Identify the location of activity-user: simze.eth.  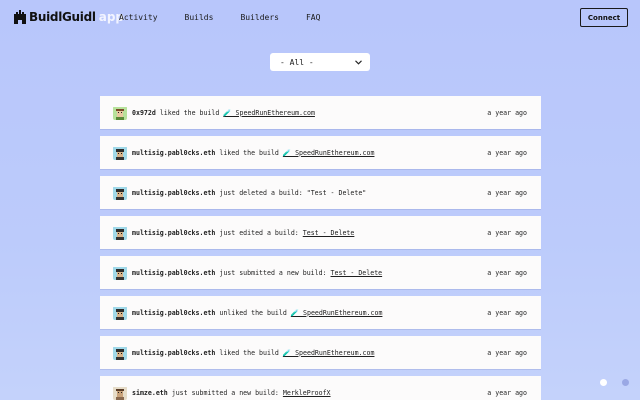
(150, 393).